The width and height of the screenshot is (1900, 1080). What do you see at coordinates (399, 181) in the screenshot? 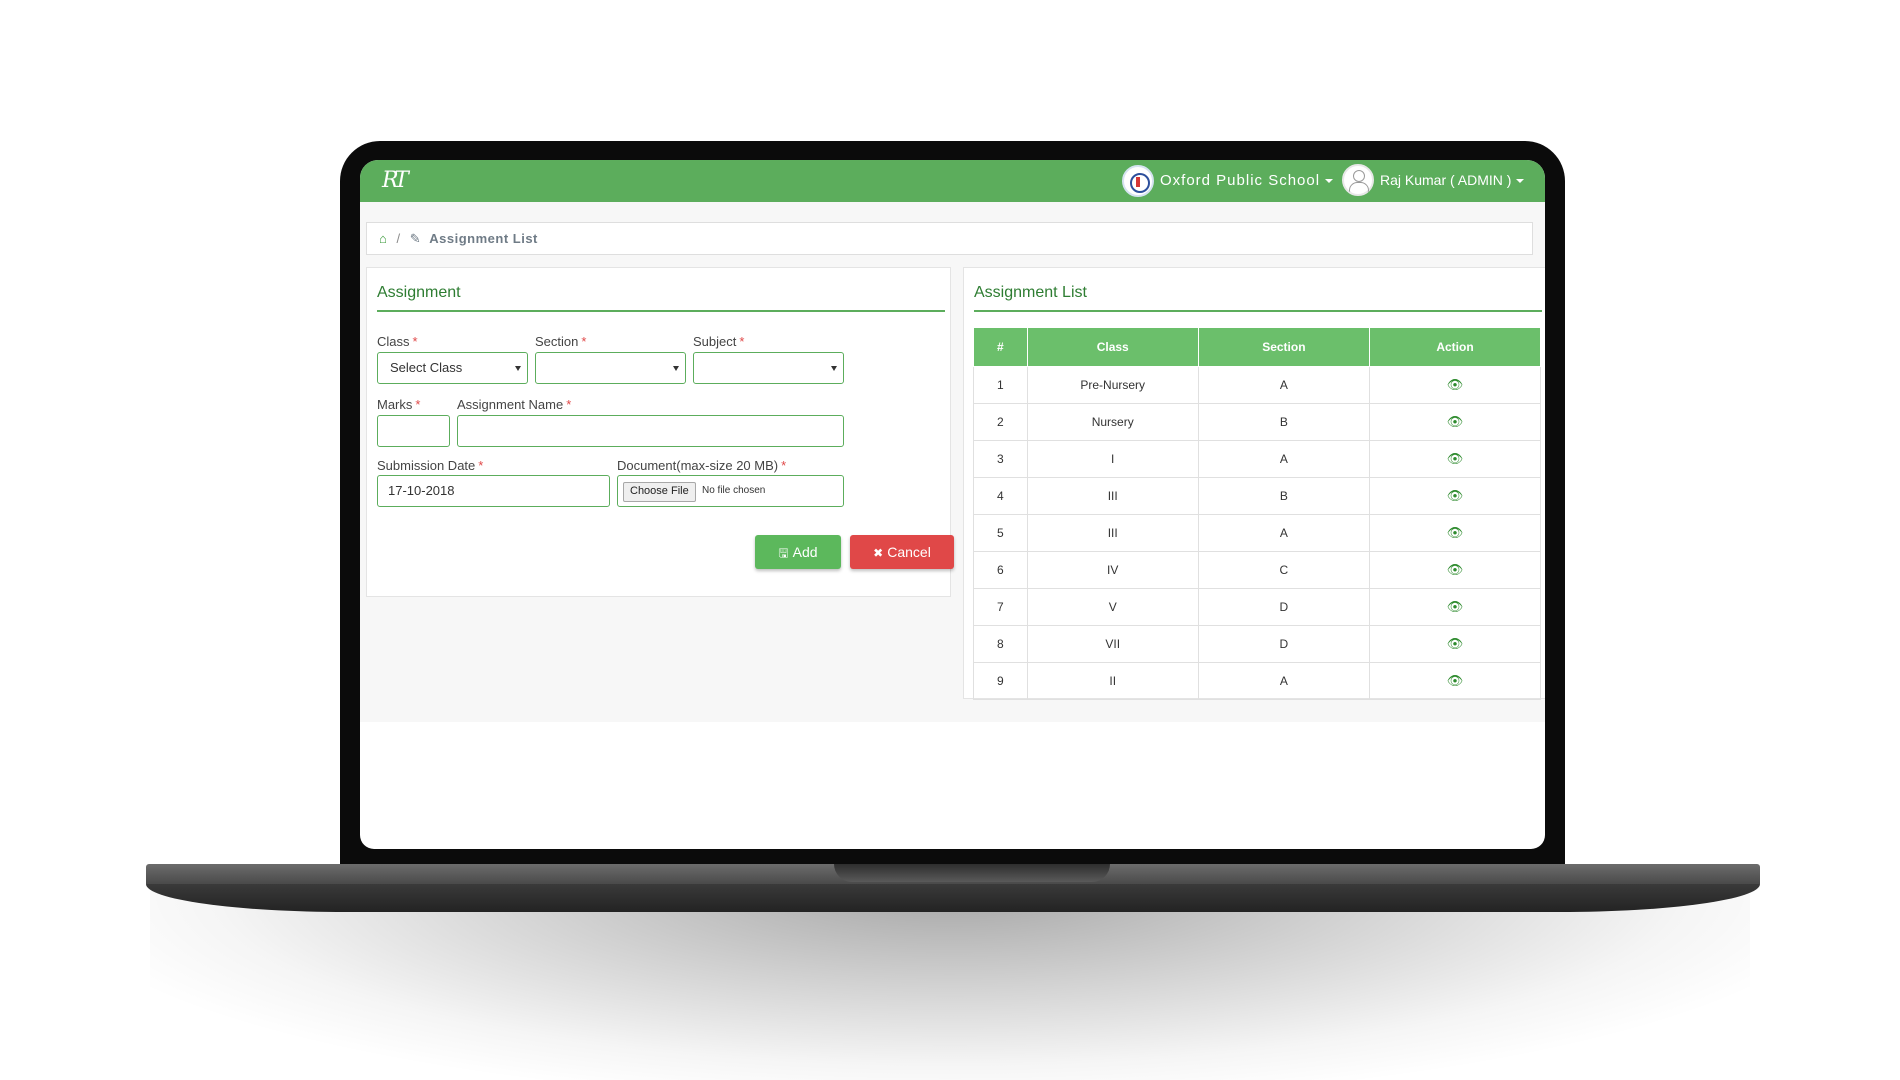
I see `app-logo: RT` at bounding box center [399, 181].